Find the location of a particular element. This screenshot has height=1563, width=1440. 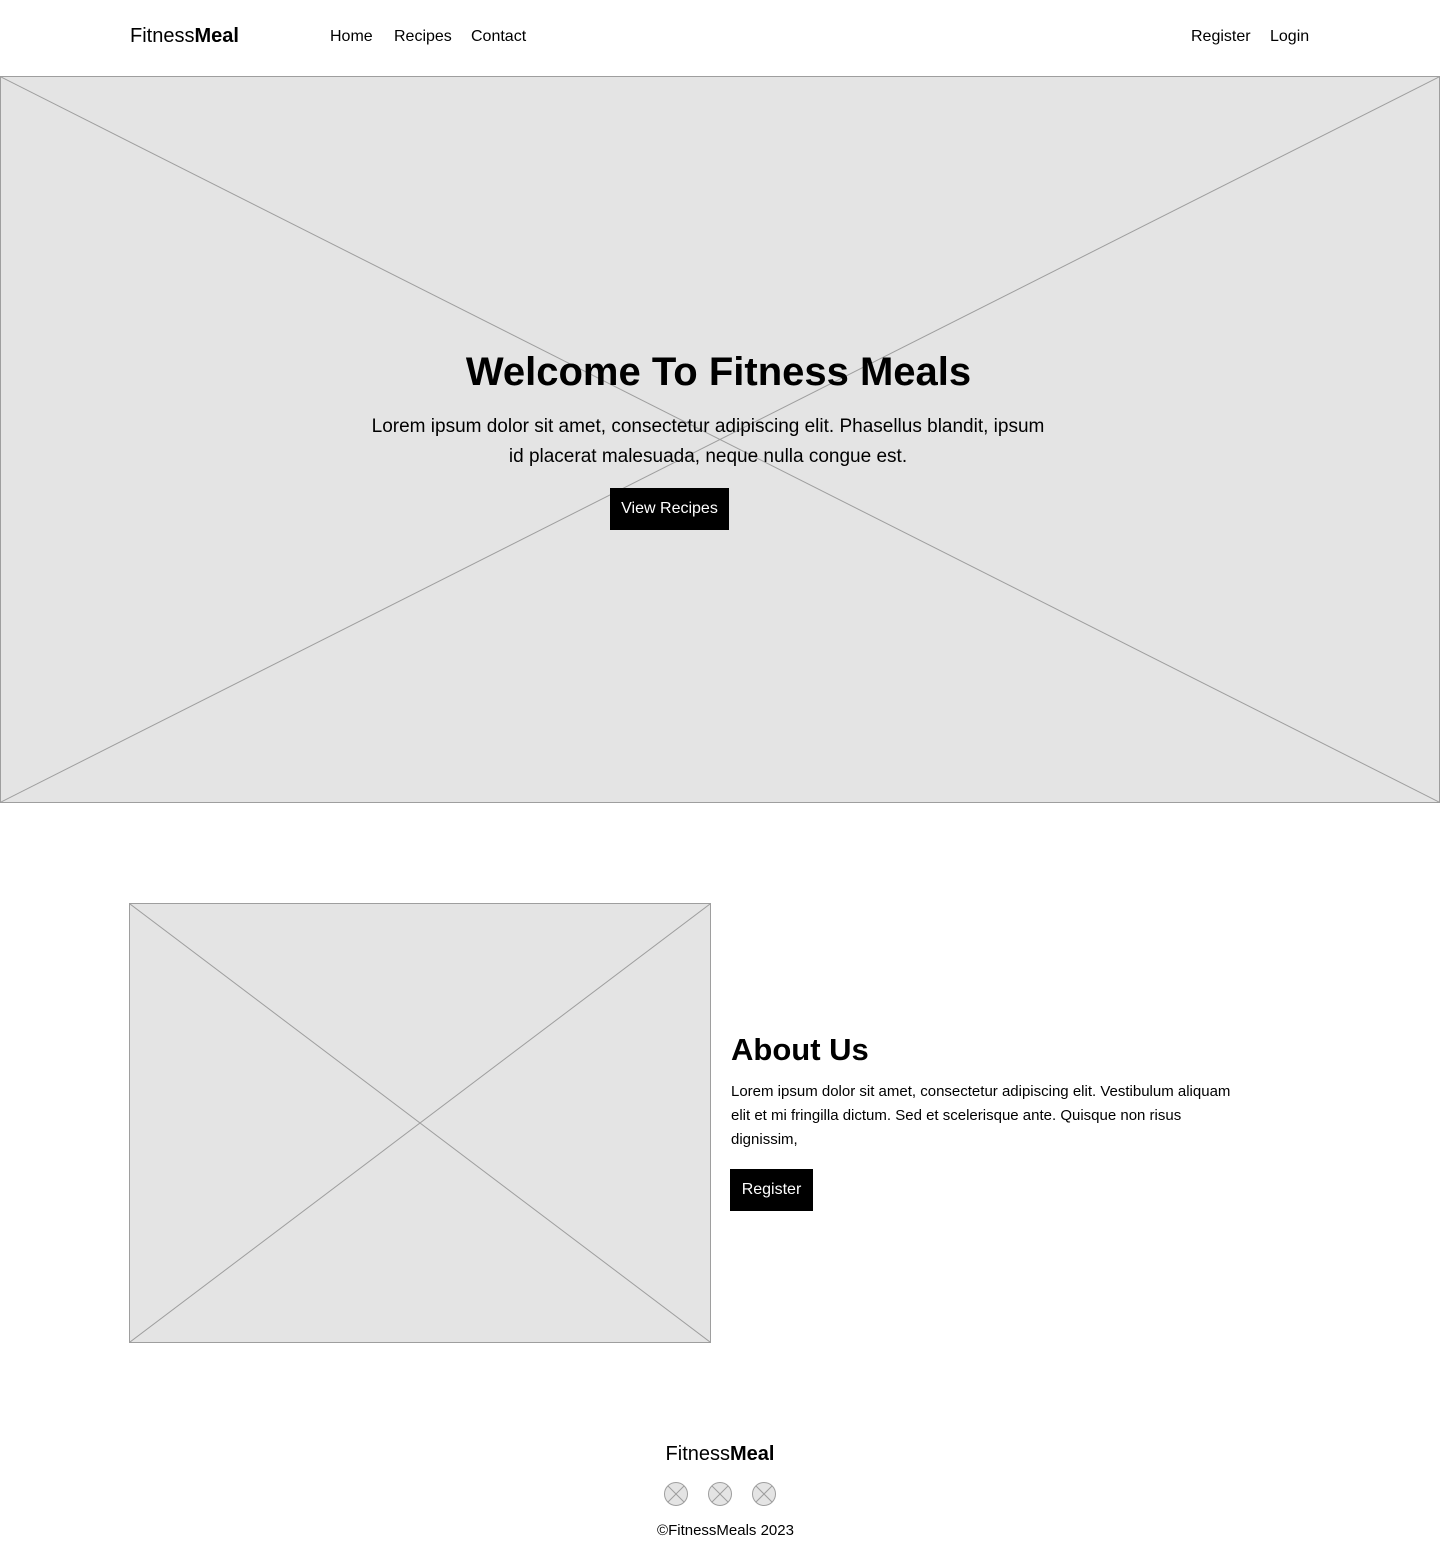

hero-title: Welcome To Fitness Meals is located at coordinates (718, 372).